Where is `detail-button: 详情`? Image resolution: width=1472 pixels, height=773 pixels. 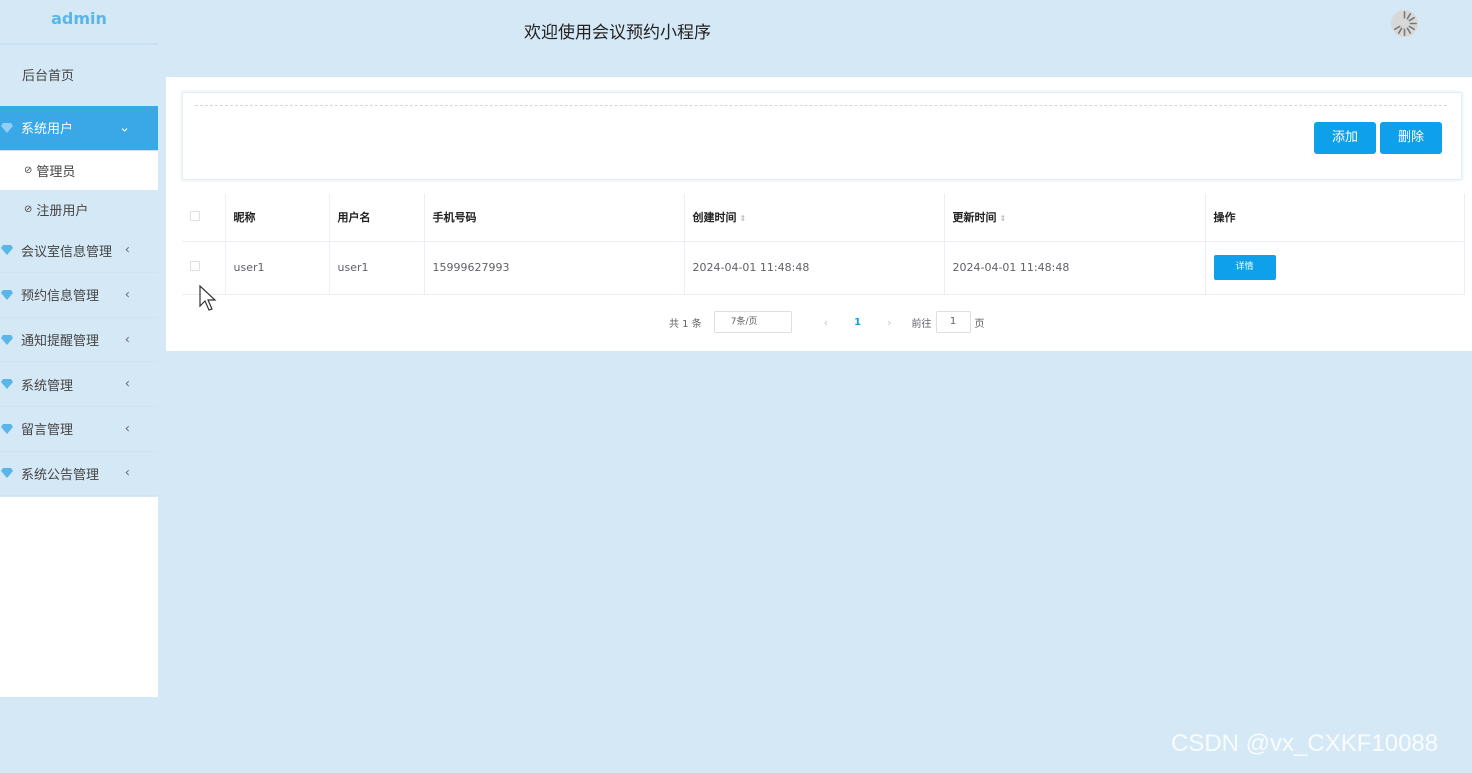 detail-button: 详情 is located at coordinates (1244, 267).